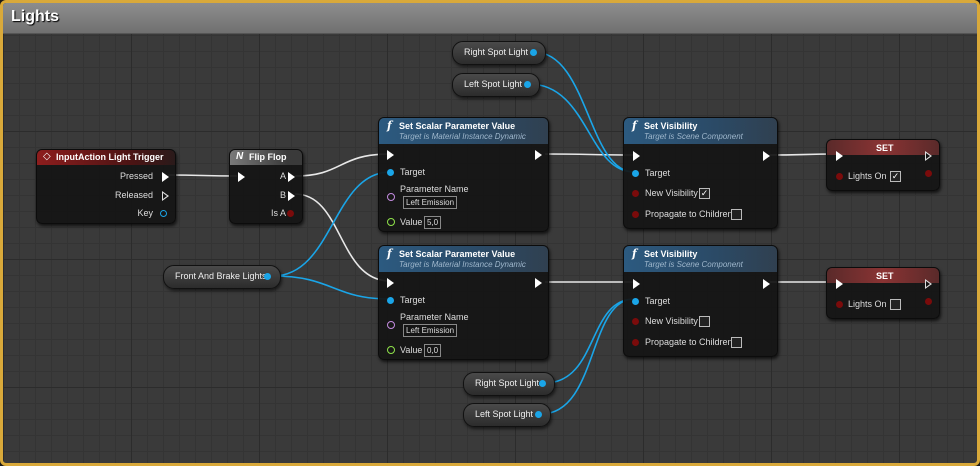 This screenshot has height=466, width=980. I want to click on flipflop-b-pin, so click(291, 196).